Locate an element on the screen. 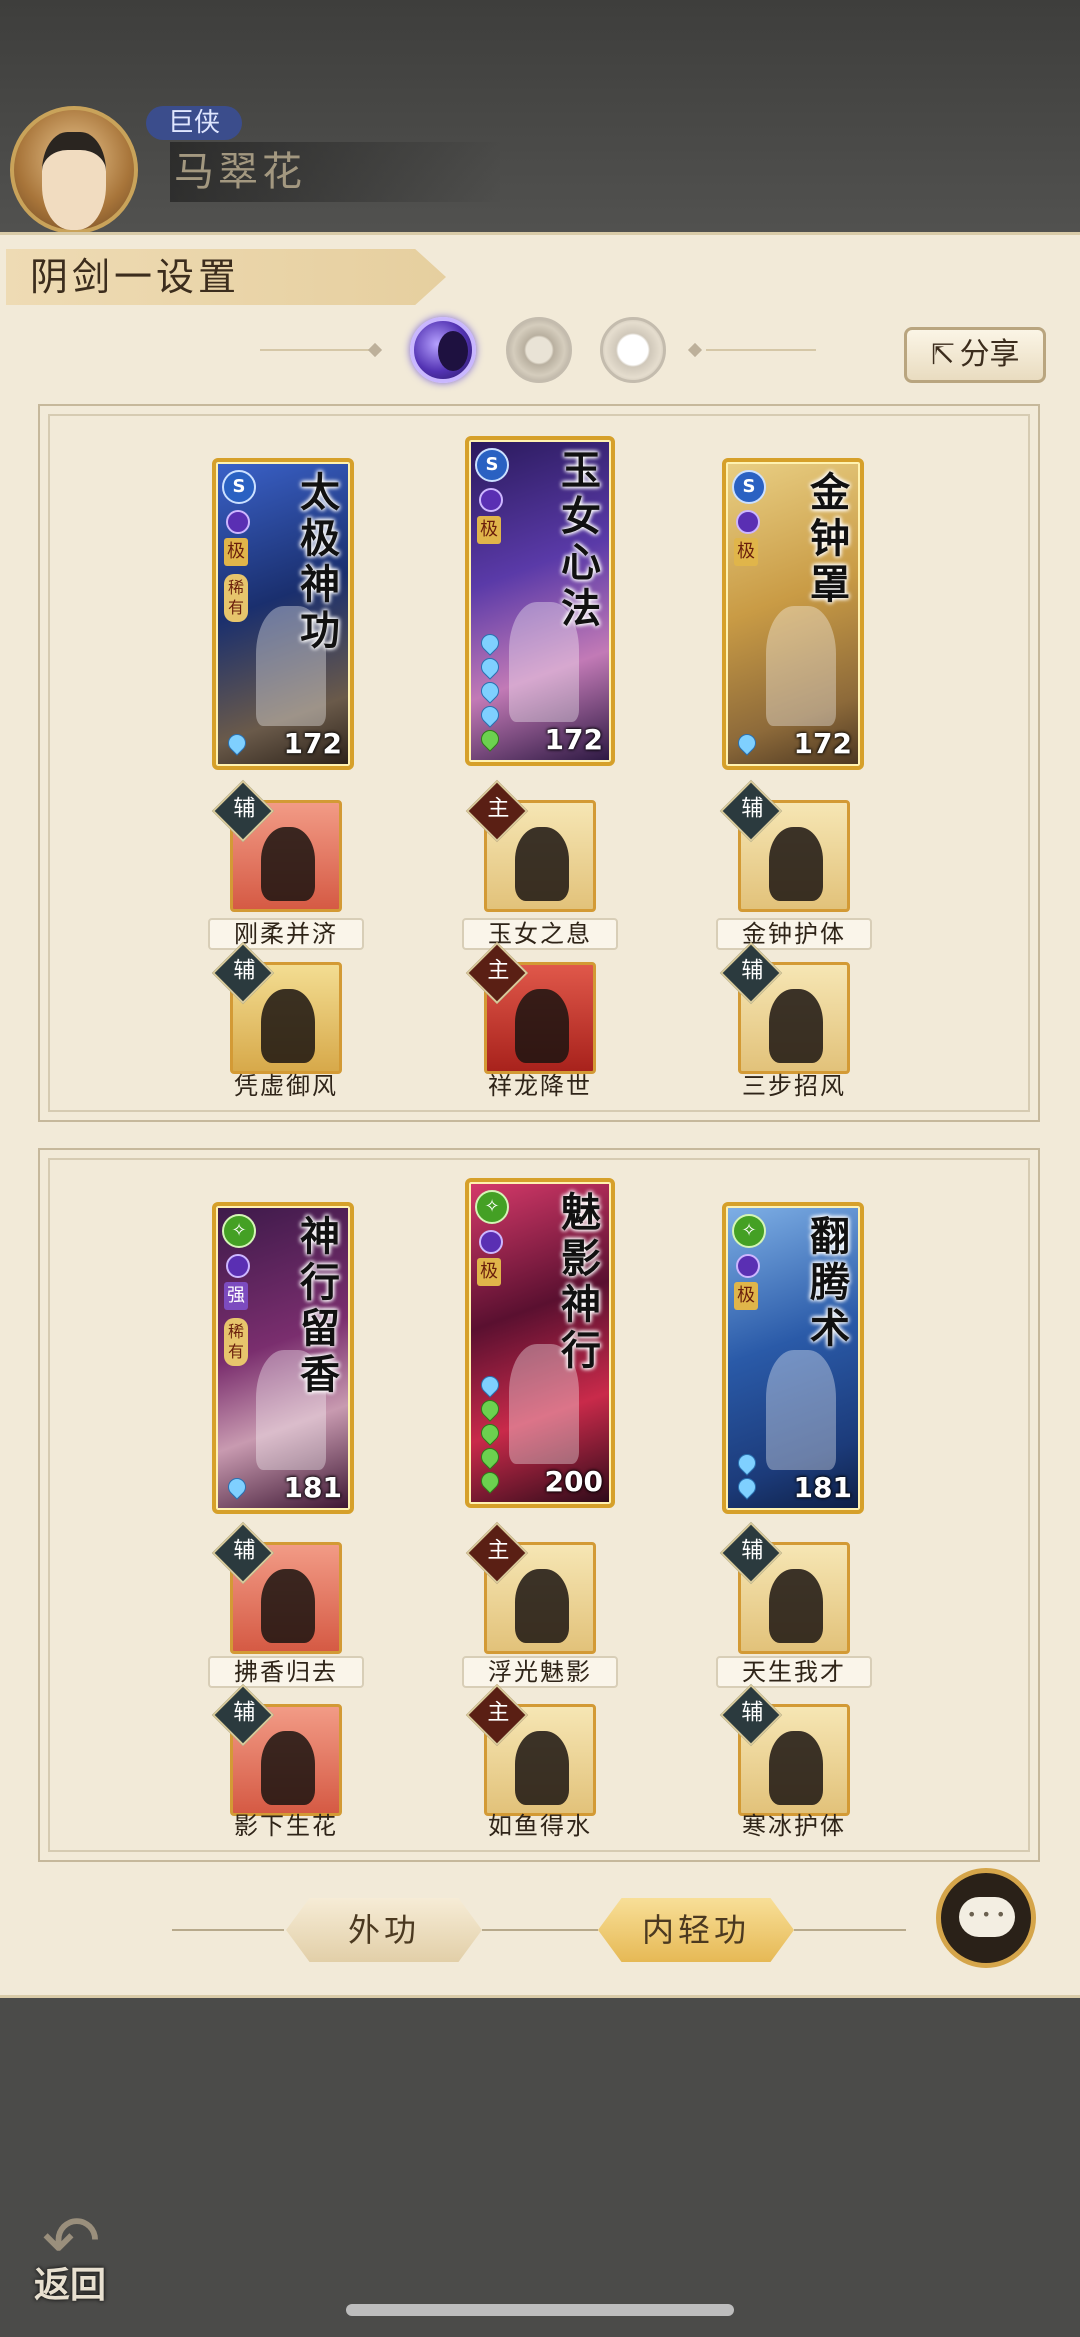 Image resolution: width=1080 pixels, height=2337 pixels. card-slot-2: S 极 玉女心法 172 is located at coordinates (540, 601).